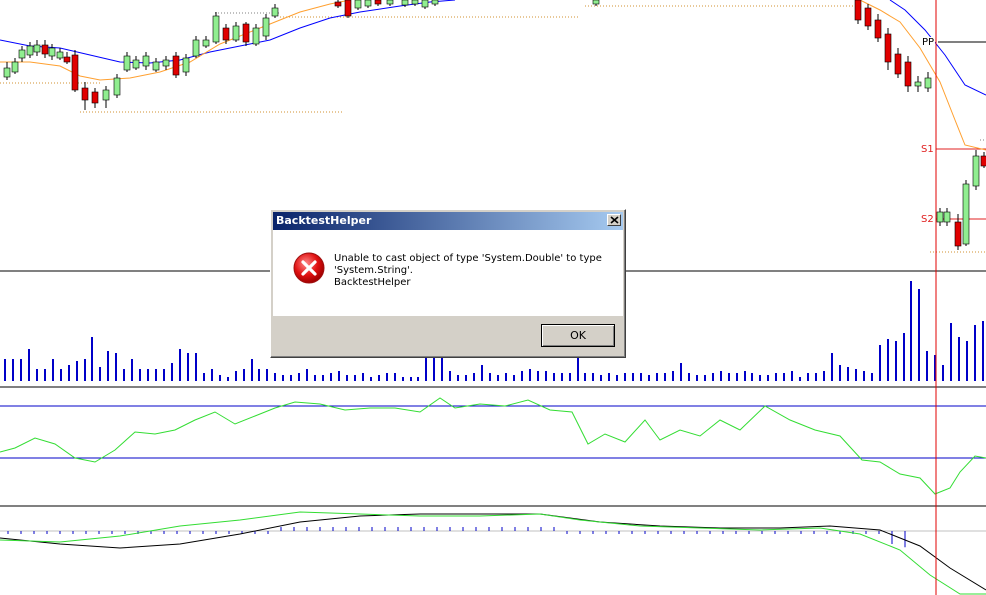 The width and height of the screenshot is (986, 595). I want to click on macd-line, so click(493, 552).